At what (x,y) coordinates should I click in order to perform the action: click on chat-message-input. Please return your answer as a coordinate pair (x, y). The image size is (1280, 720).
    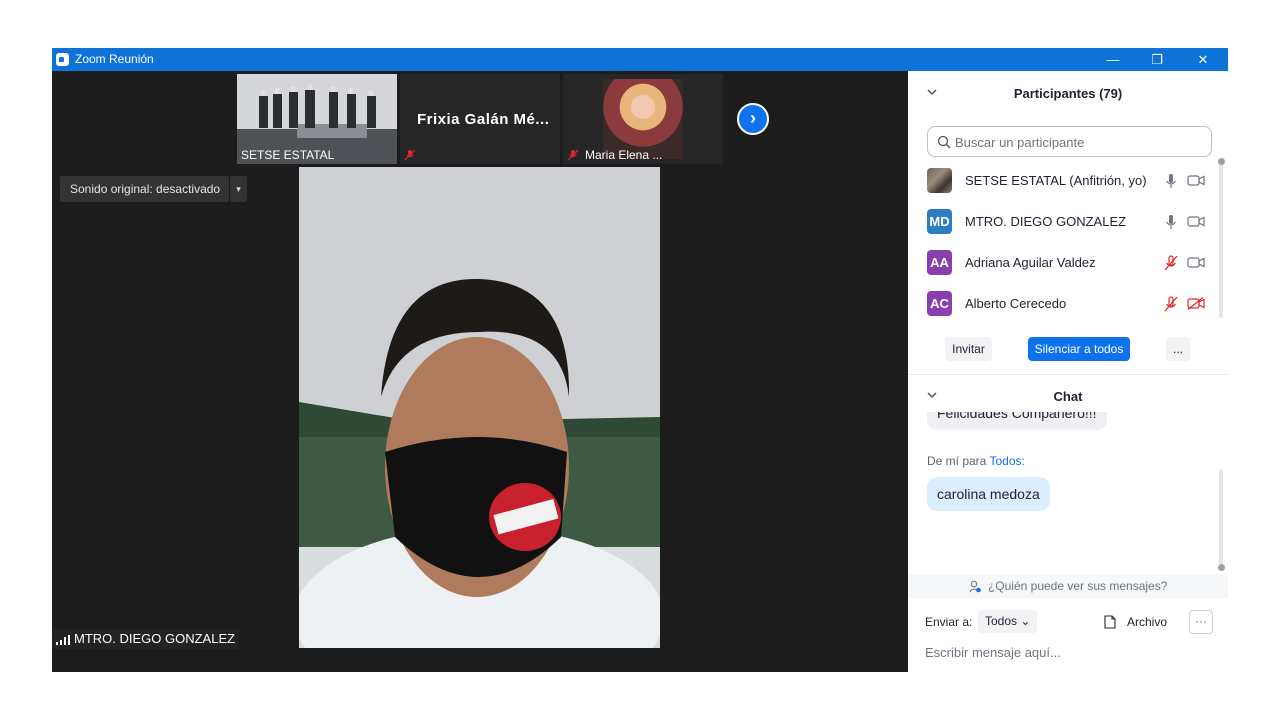
    Looking at the image, I should click on (1070, 652).